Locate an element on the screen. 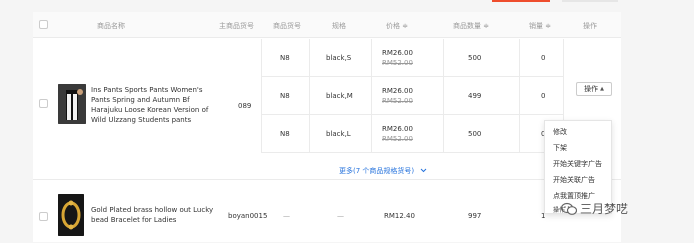  variant-stock: 997 is located at coordinates (474, 216).